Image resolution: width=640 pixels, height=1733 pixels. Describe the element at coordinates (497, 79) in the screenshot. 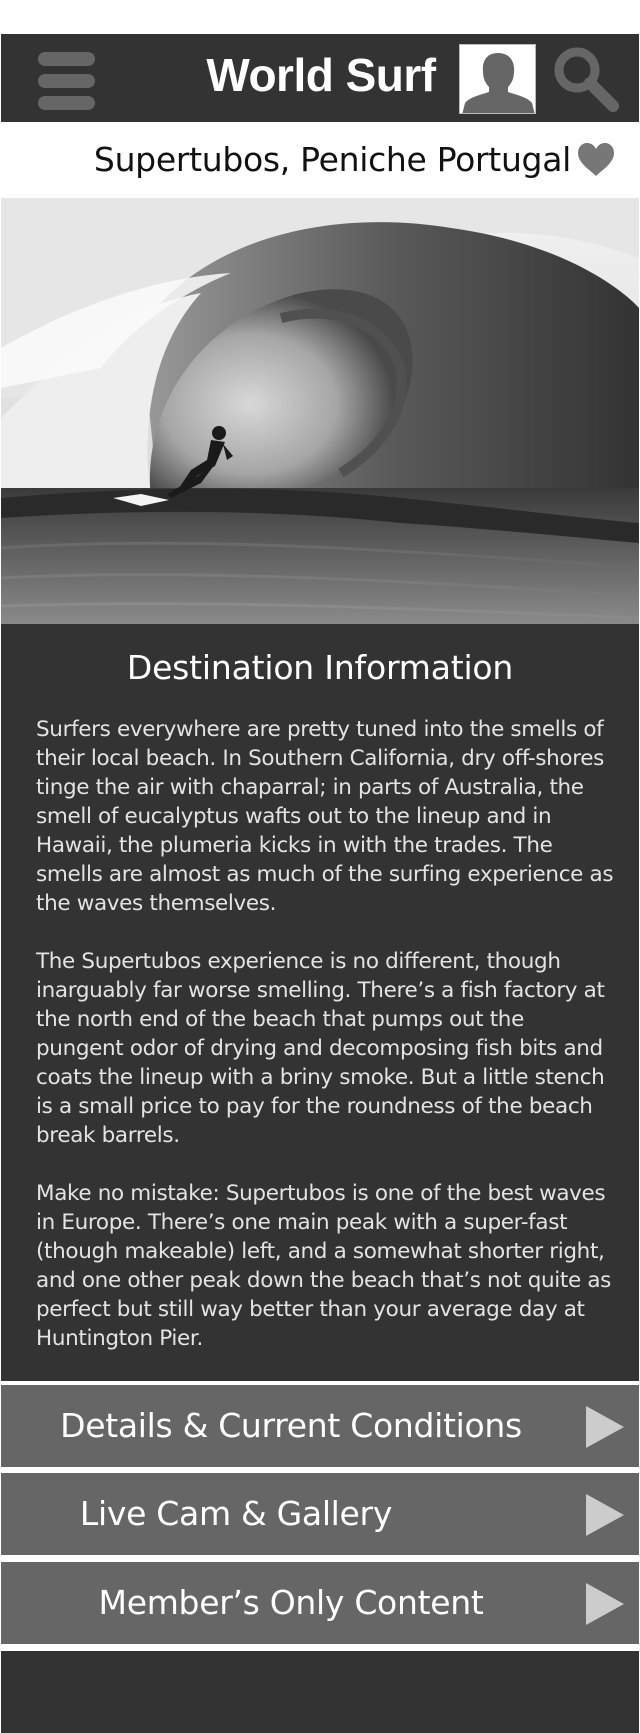

I see `user-avatar-icon` at that location.